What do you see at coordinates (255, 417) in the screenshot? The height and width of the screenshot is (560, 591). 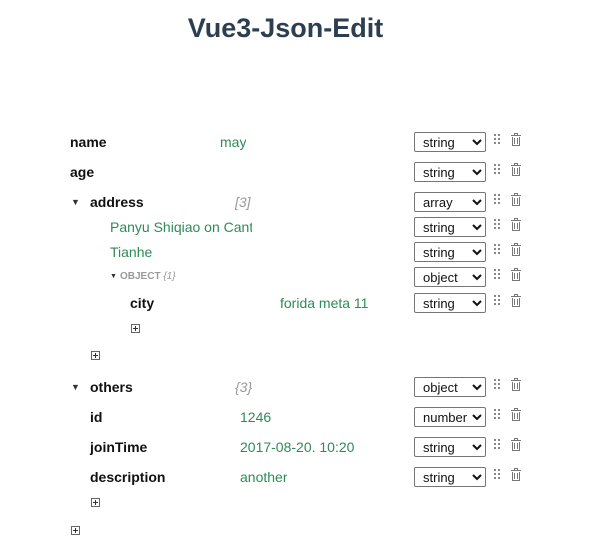 I see `value-text: 1246` at bounding box center [255, 417].